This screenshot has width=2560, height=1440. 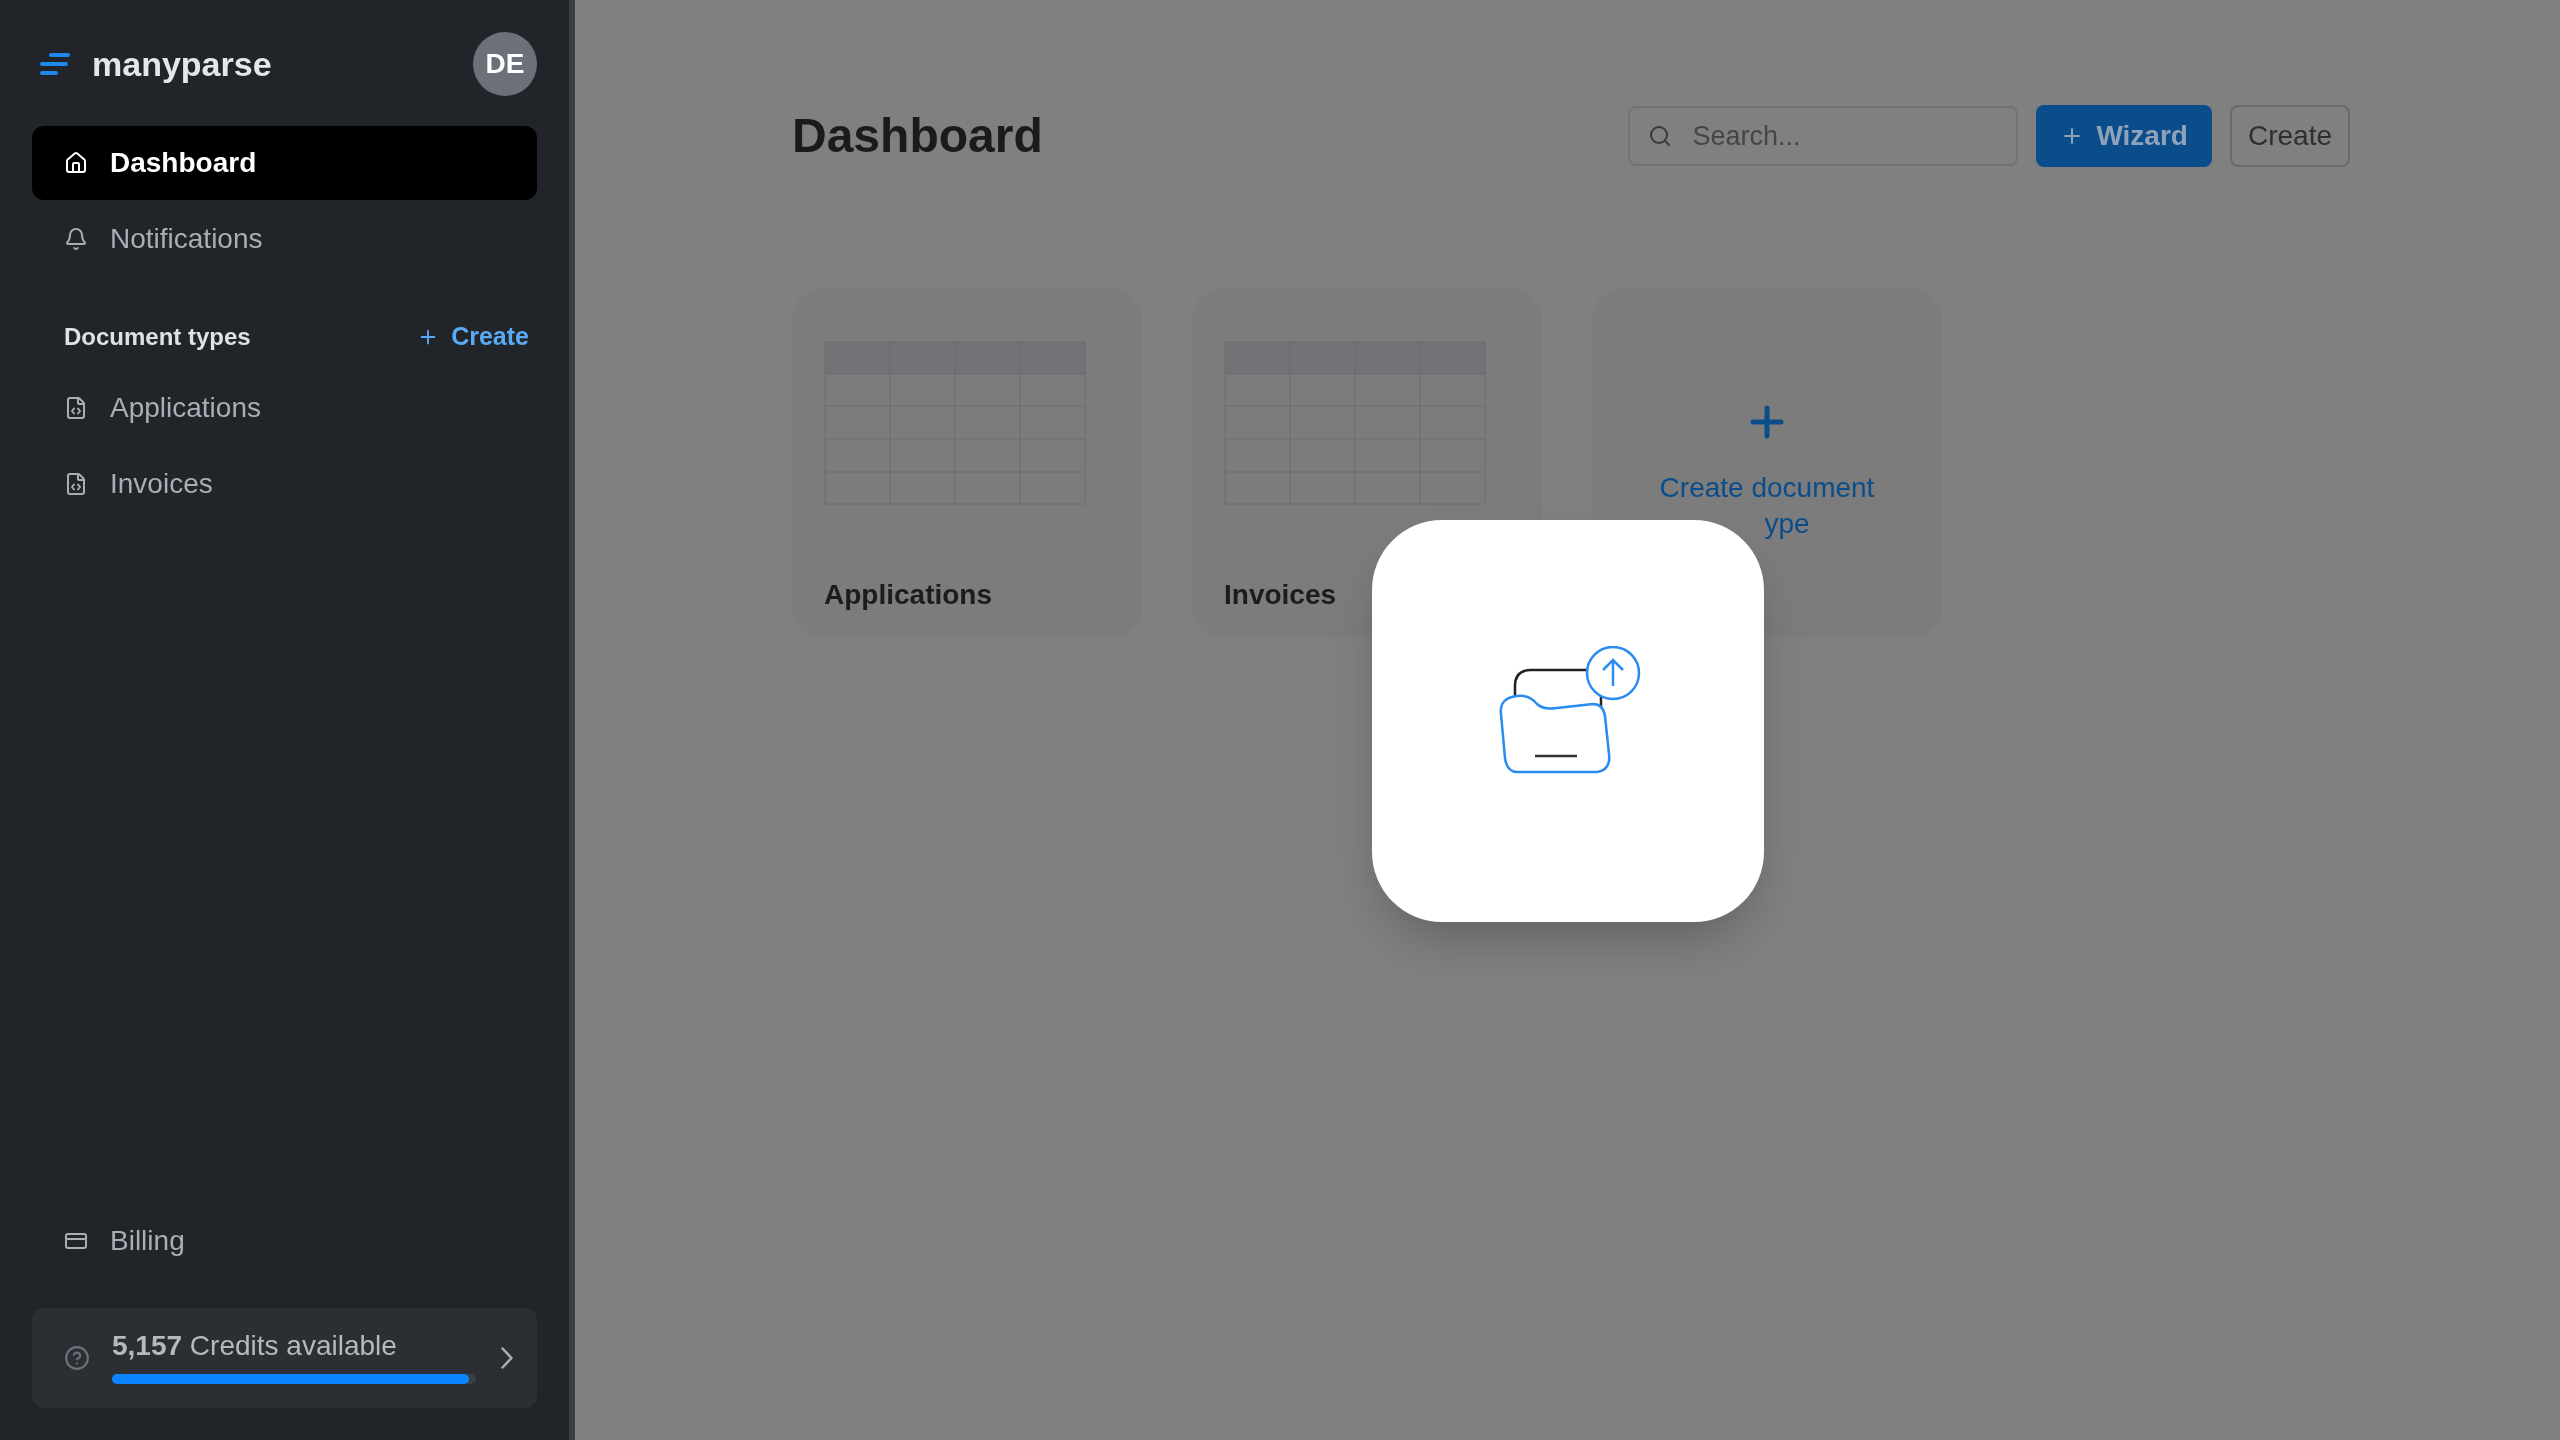 What do you see at coordinates (182, 64) in the screenshot?
I see `brand-name: manyparse` at bounding box center [182, 64].